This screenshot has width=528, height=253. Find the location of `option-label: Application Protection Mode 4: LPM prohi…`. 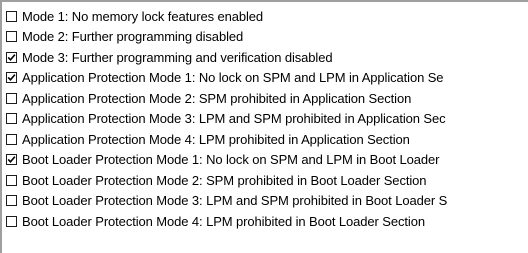

option-label: Application Protection Mode 4: LPM prohi… is located at coordinates (216, 139).